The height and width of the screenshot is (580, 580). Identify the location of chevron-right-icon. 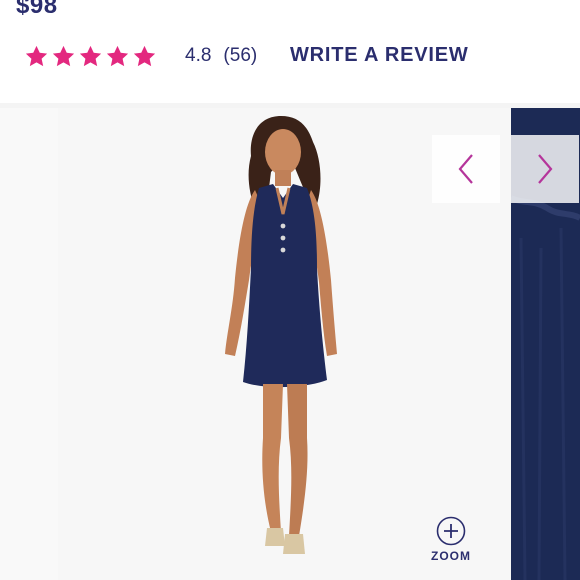
(545, 169).